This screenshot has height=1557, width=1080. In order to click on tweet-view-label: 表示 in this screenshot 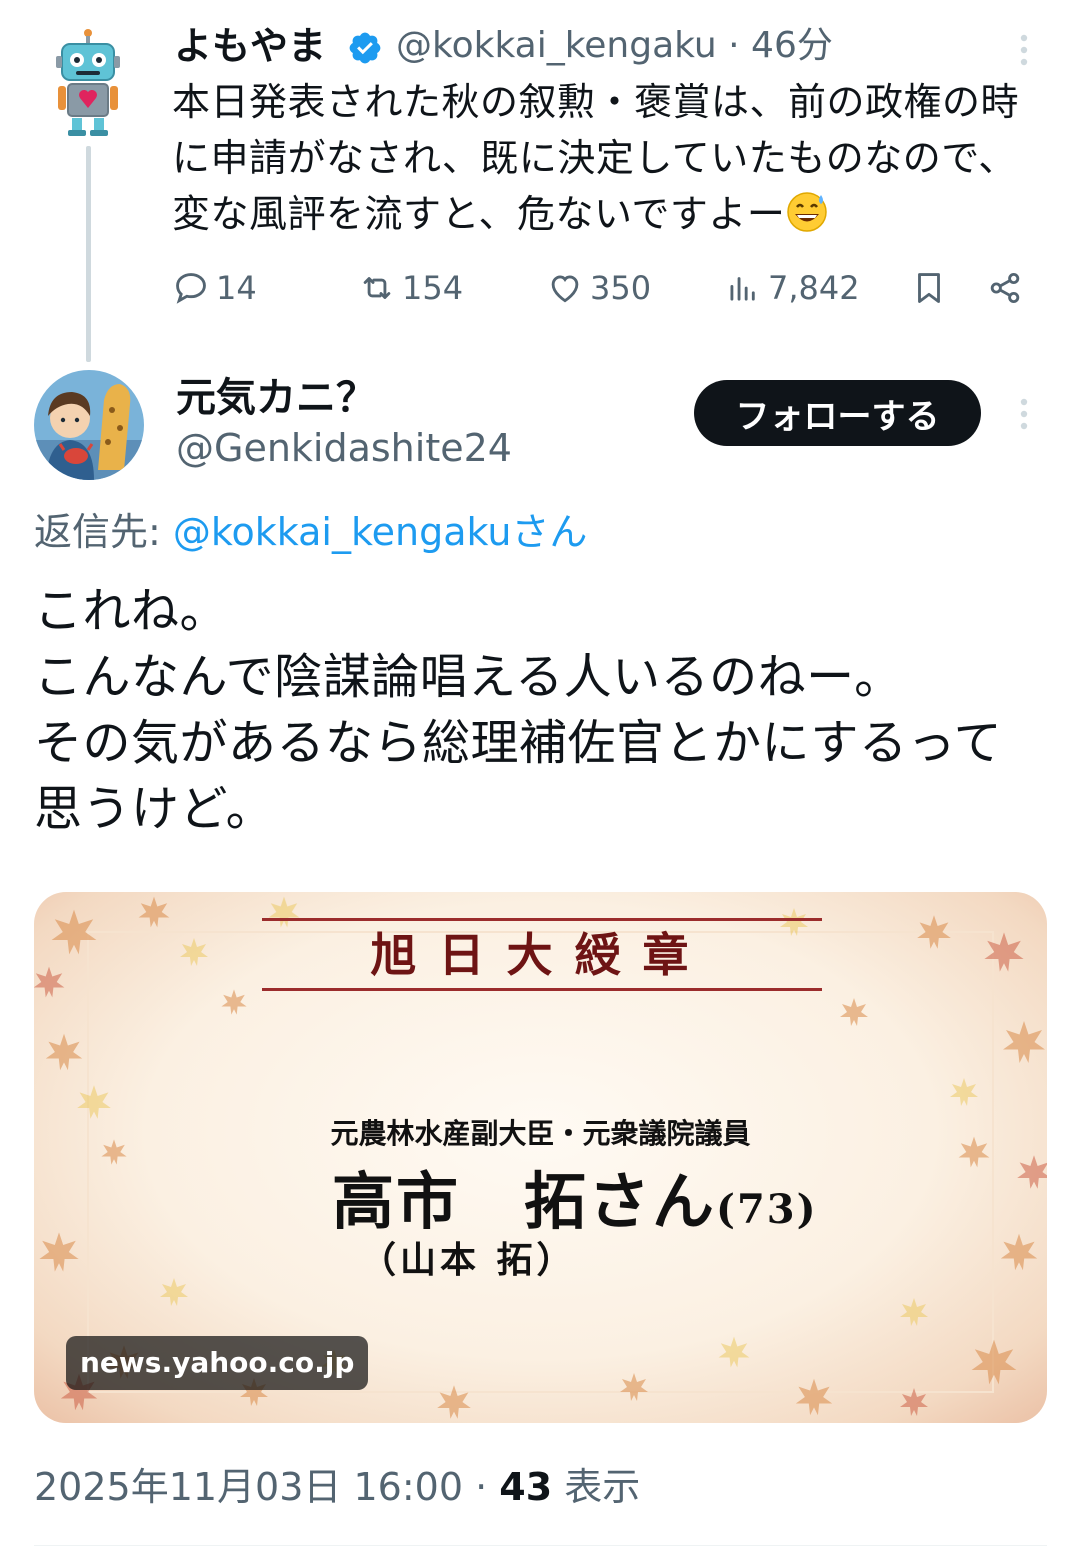, I will do `click(596, 1487)`.